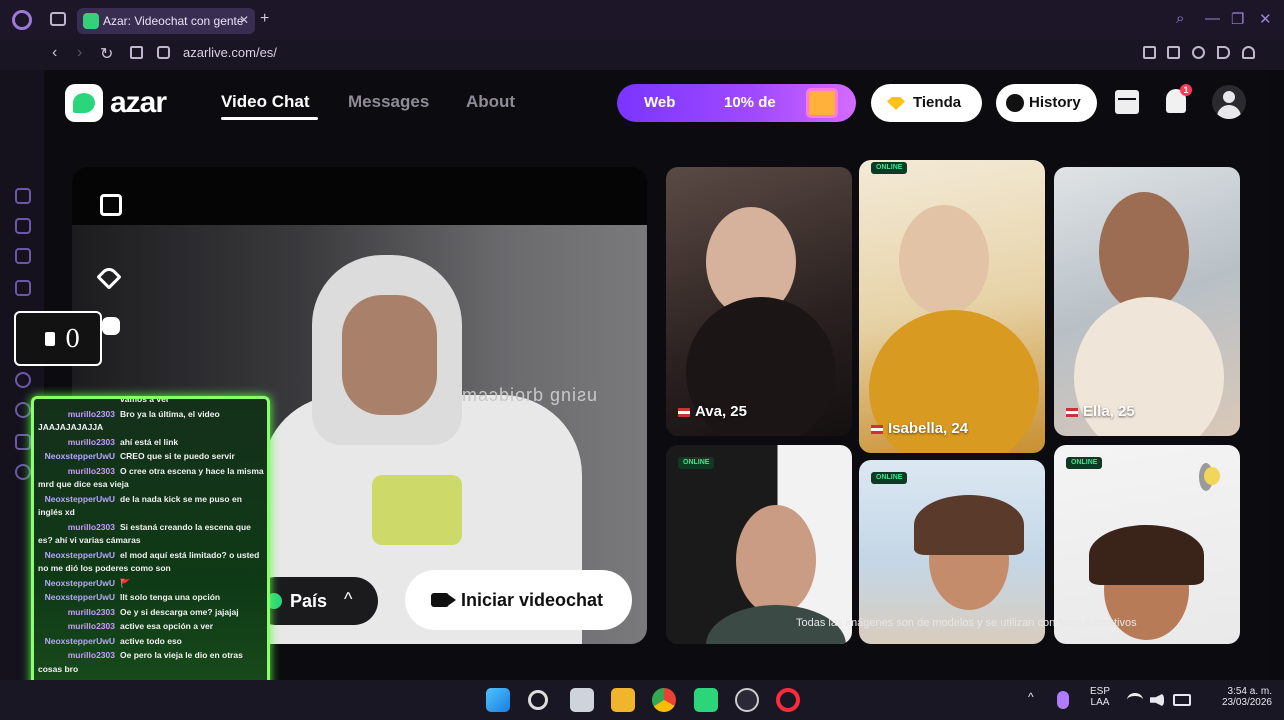 This screenshot has height=720, width=1284. I want to click on viewer-count: 0, so click(73, 339).